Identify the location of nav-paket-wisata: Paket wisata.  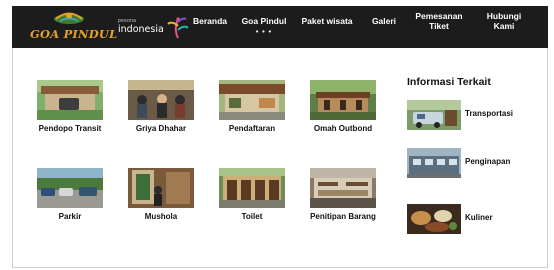
(327, 21).